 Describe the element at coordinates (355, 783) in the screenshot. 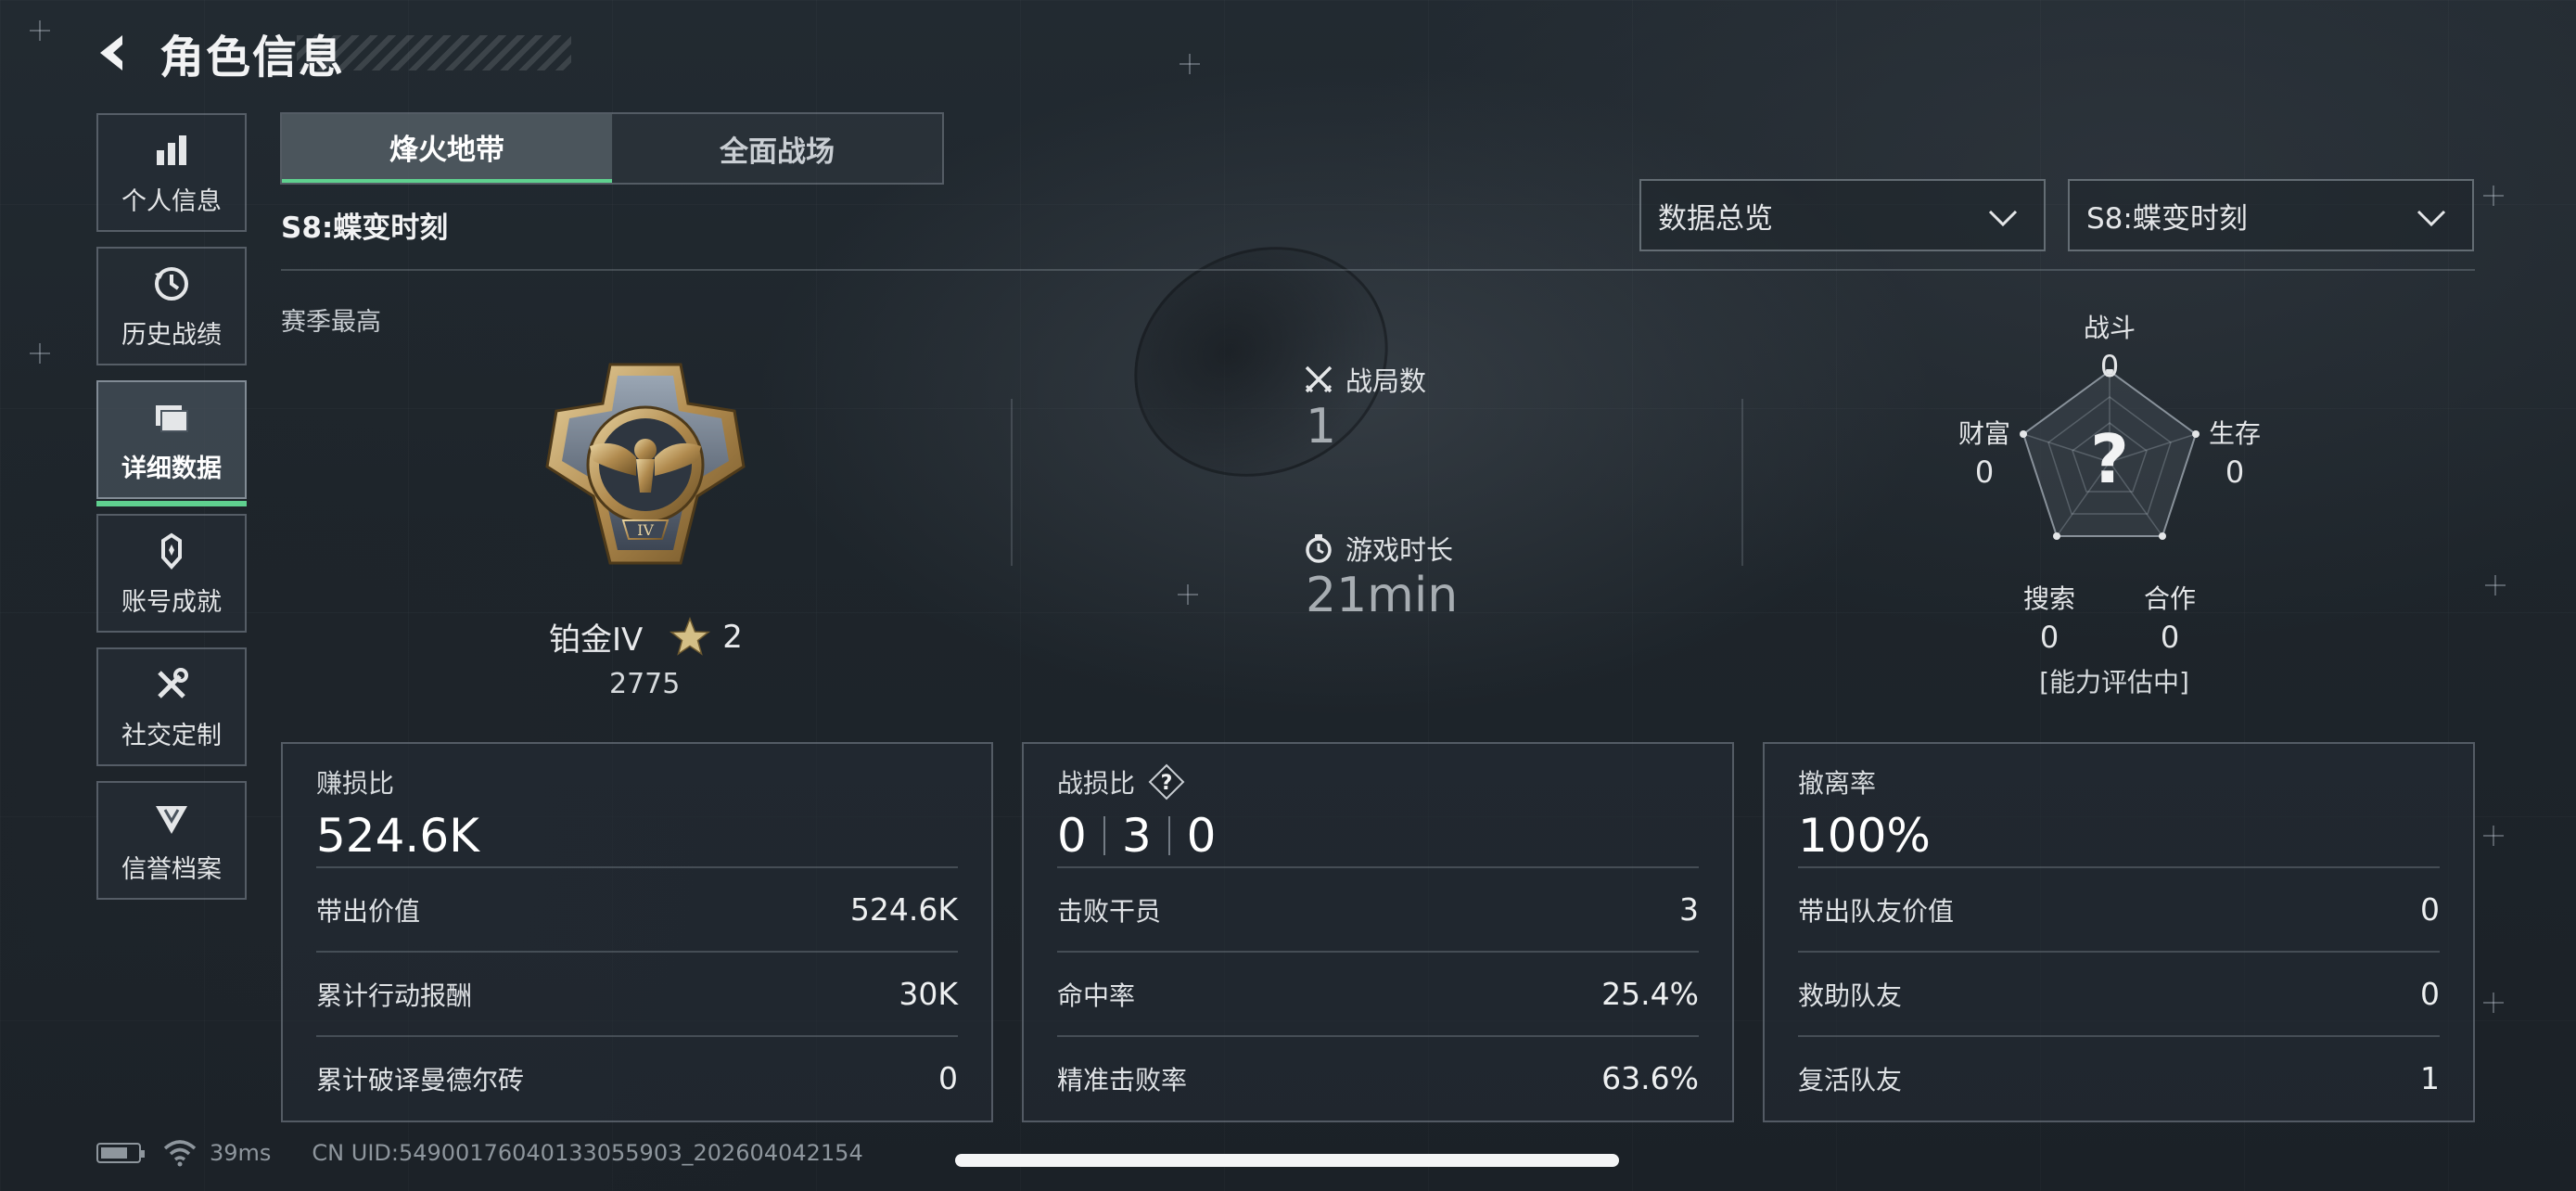

I see `card-title: 赚损比` at that location.